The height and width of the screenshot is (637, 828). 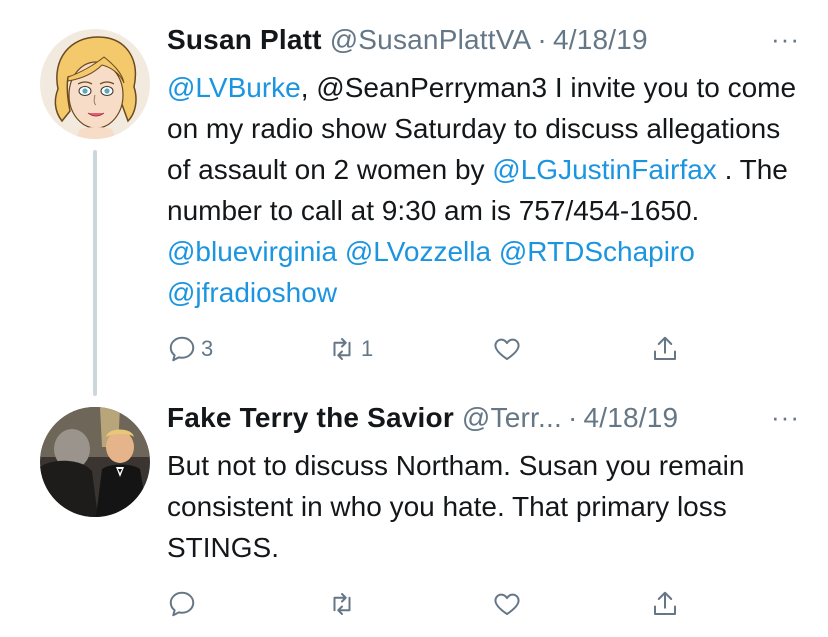 What do you see at coordinates (431, 40) in the screenshot?
I see `author-handle: @SusanPlattVA` at bounding box center [431, 40].